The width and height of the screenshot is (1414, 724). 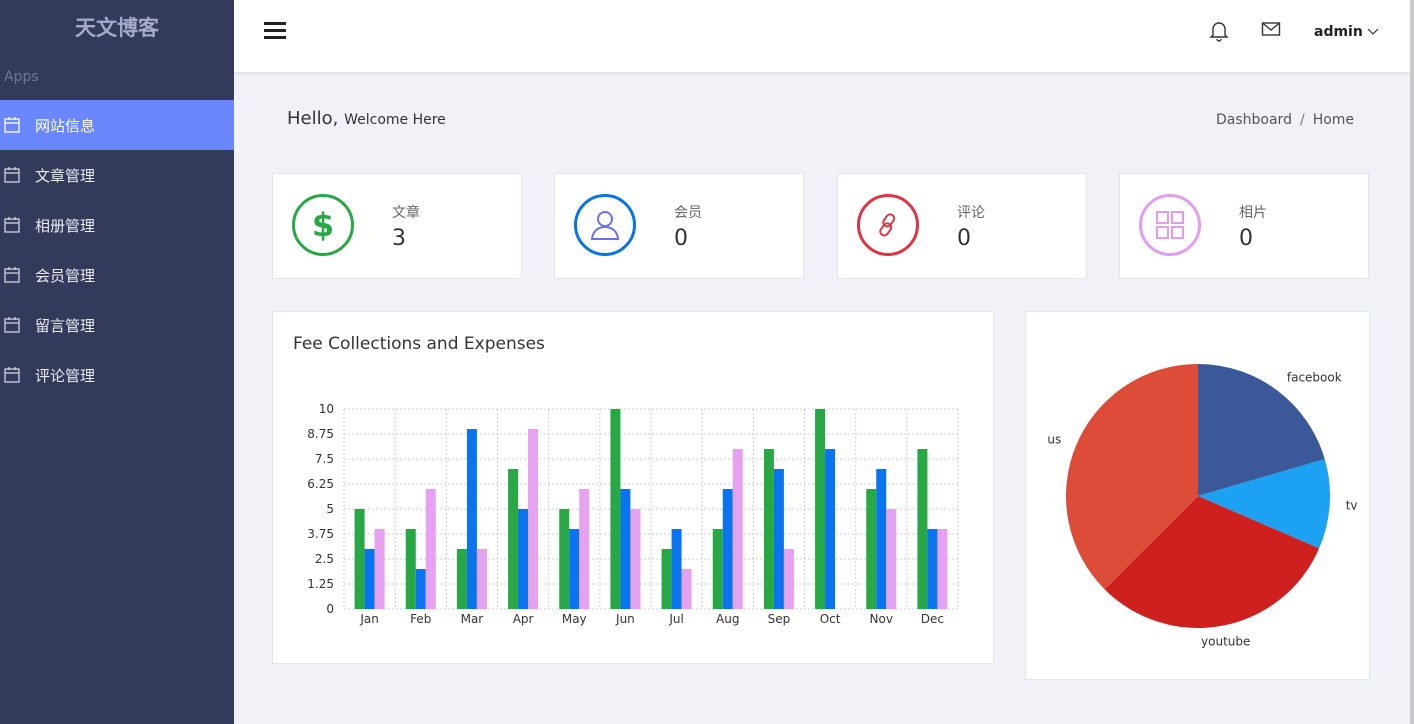 I want to click on pie-label: us, so click(x=1054, y=439).